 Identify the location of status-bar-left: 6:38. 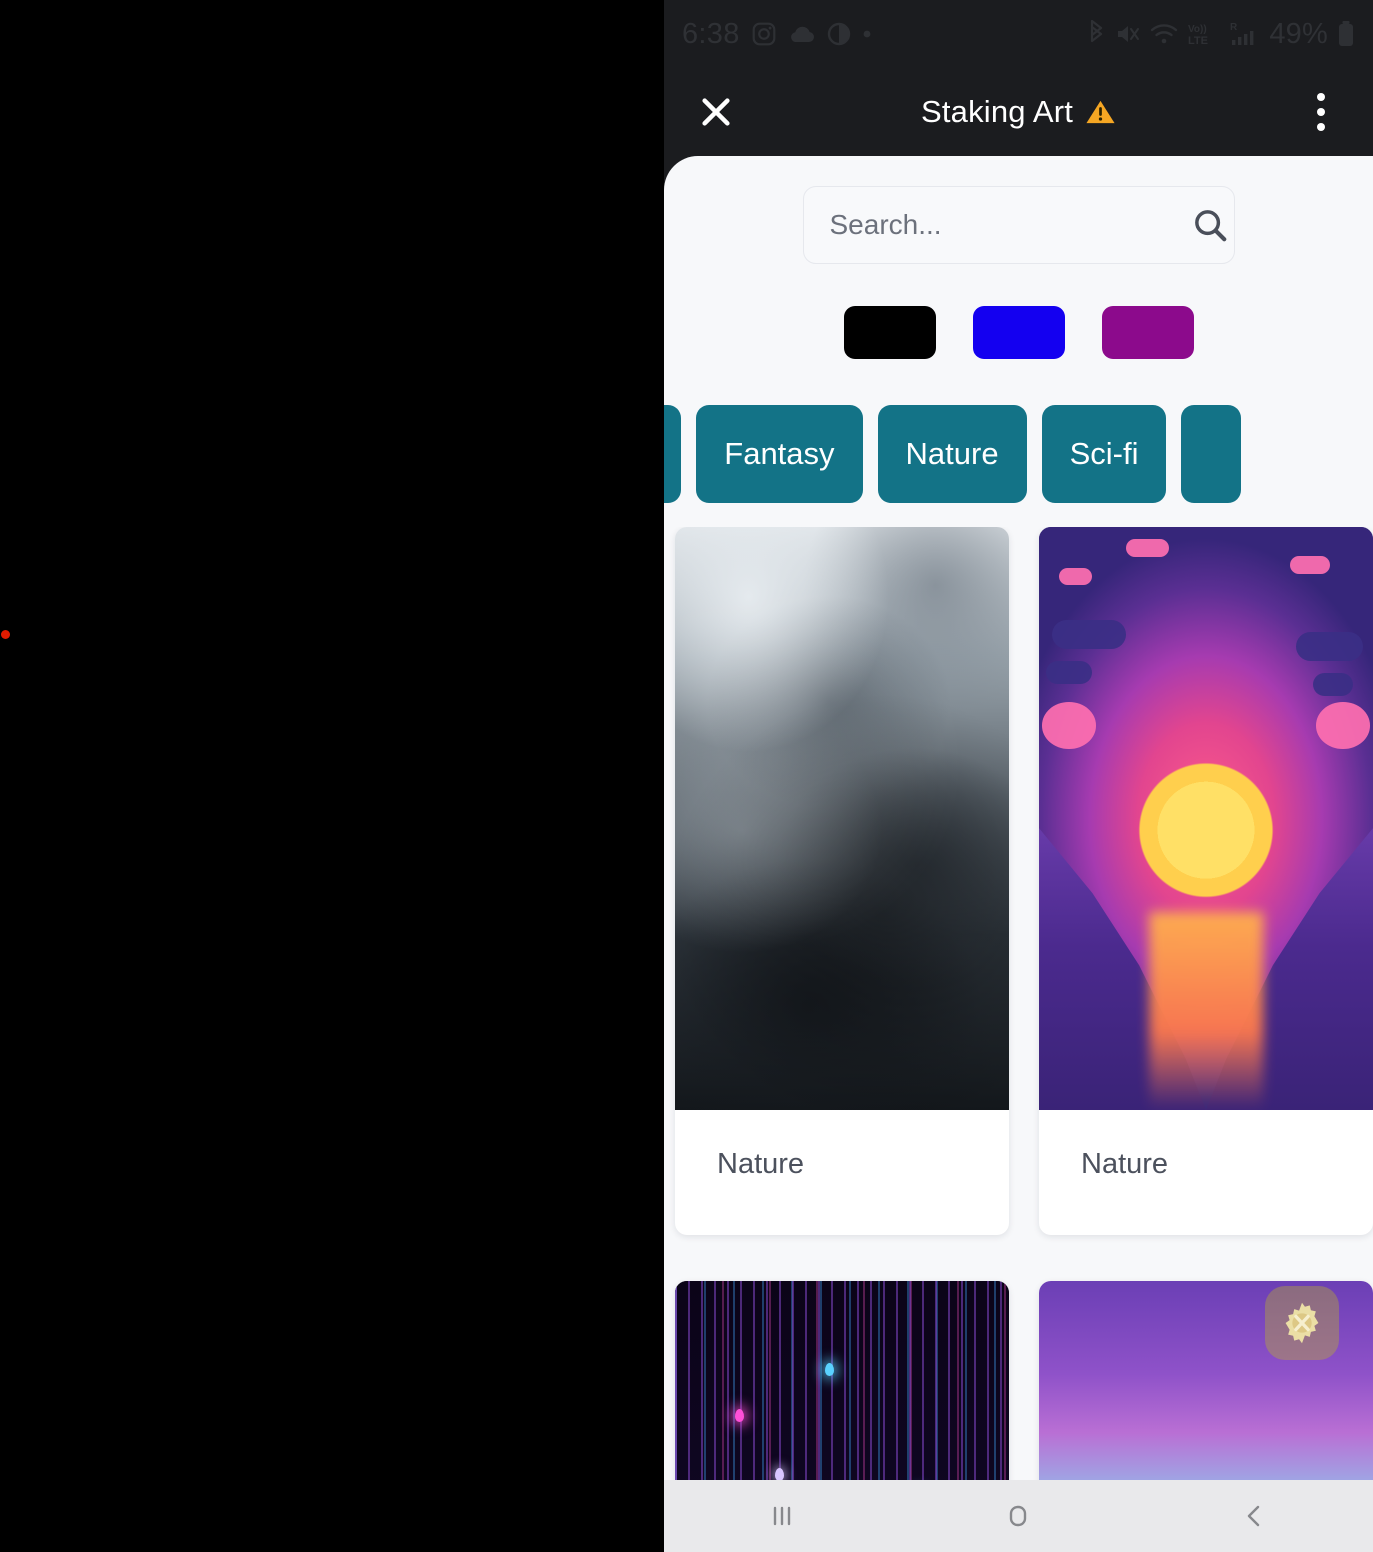
(777, 34).